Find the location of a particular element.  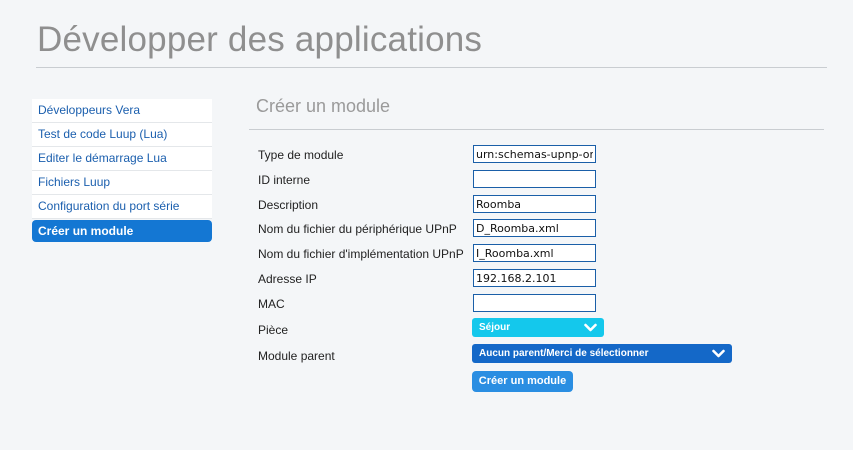

sidebar-item-test-code-luup: Test de code Luup (Lua) is located at coordinates (122, 135).